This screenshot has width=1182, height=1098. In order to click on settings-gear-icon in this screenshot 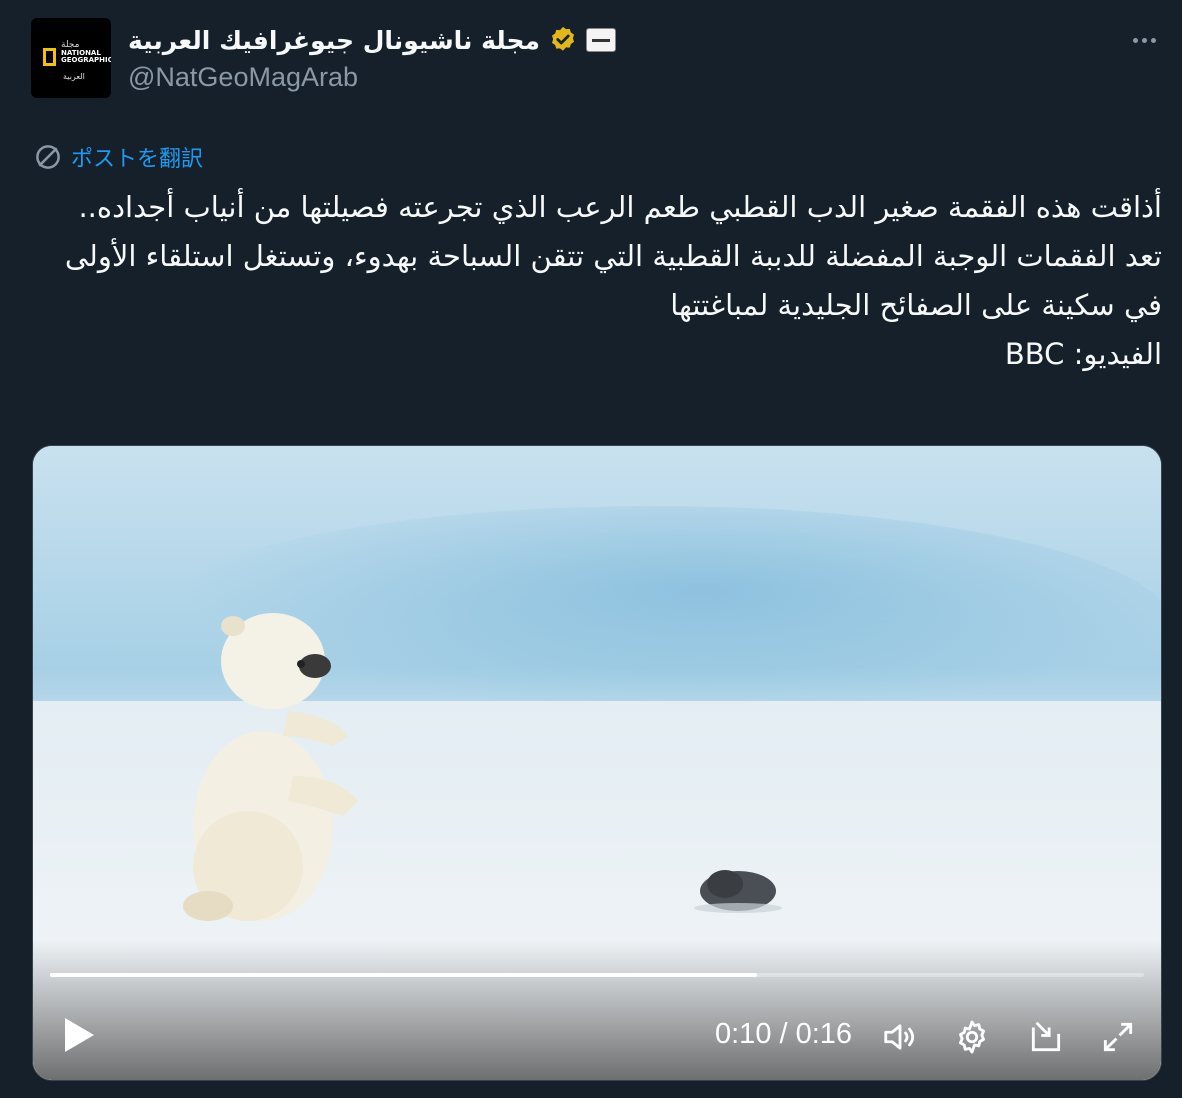, I will do `click(972, 1037)`.